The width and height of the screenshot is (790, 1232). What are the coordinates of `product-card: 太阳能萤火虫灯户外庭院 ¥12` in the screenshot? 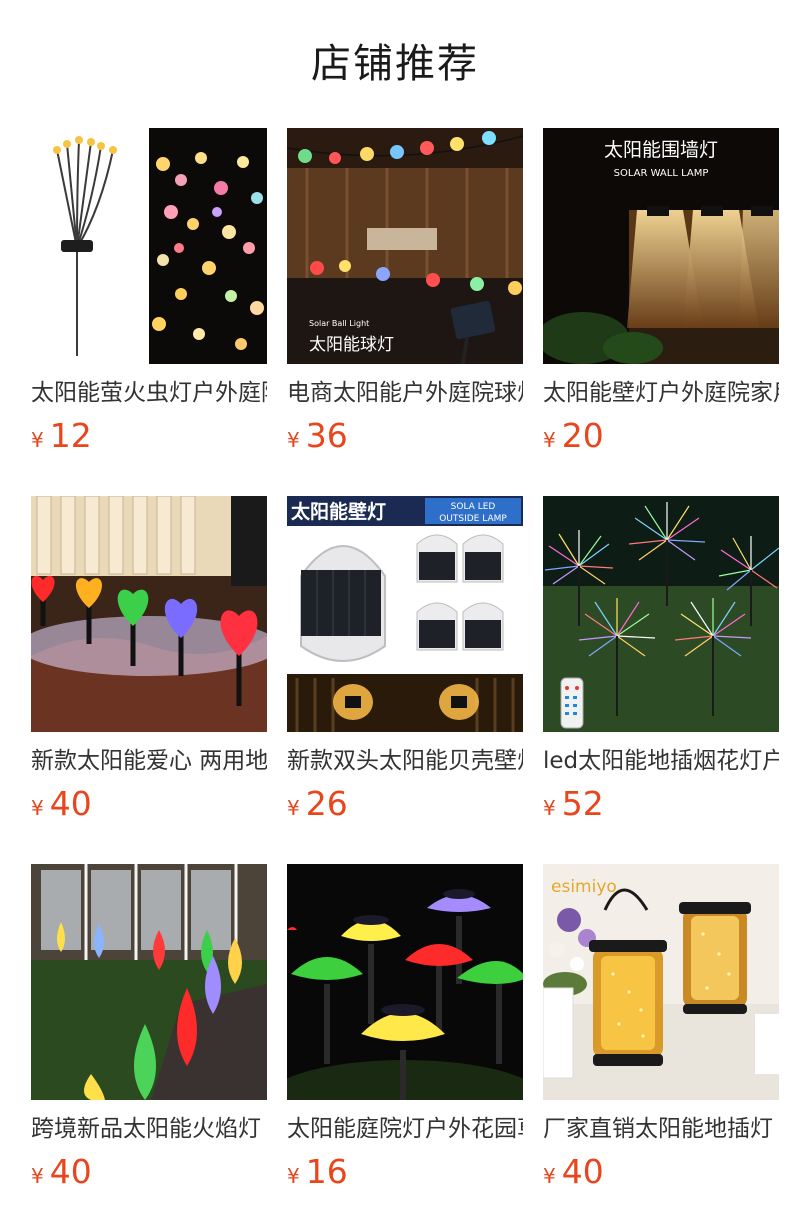 It's located at (149, 312).